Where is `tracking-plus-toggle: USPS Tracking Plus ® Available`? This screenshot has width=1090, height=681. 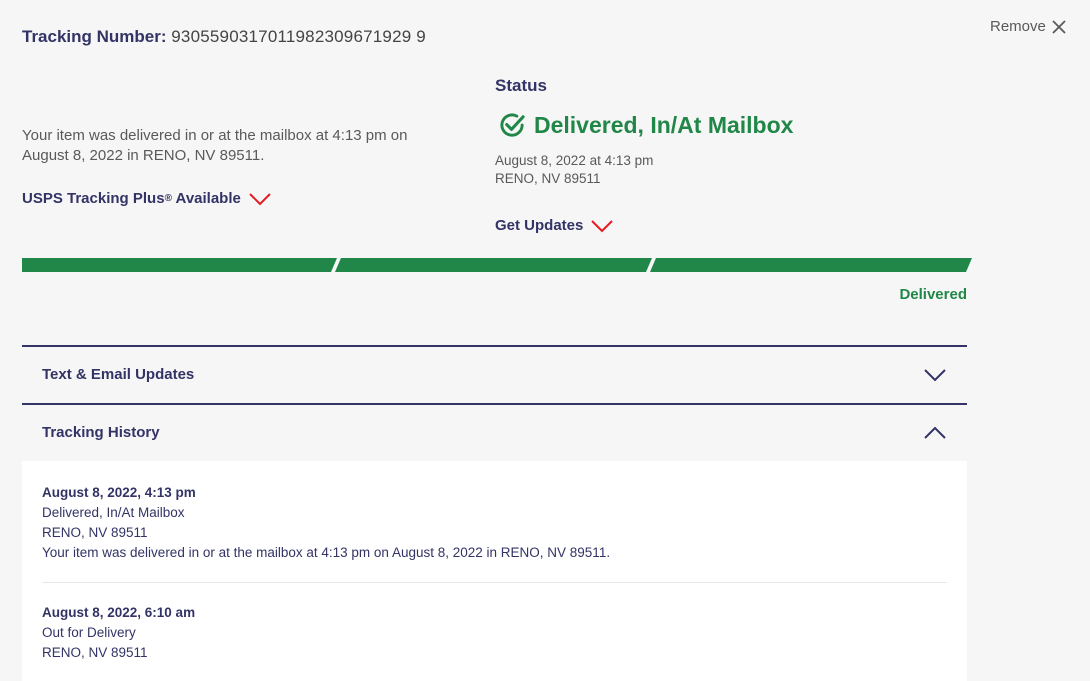 tracking-plus-toggle: USPS Tracking Plus ® Available is located at coordinates (146, 198).